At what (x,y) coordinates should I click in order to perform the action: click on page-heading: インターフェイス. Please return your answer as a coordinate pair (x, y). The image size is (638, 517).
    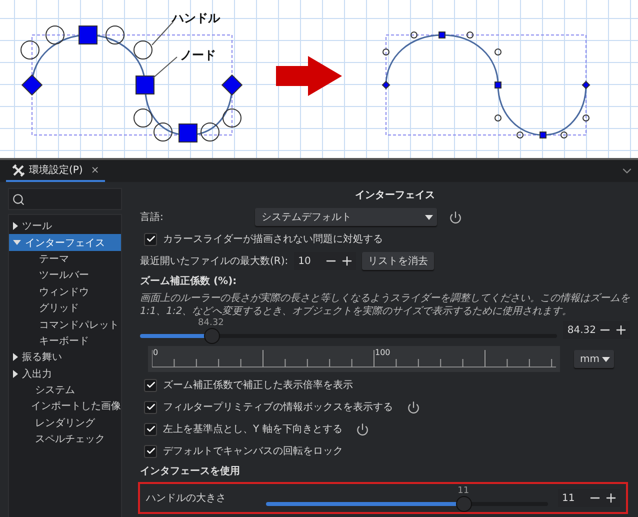
    Looking at the image, I should click on (395, 195).